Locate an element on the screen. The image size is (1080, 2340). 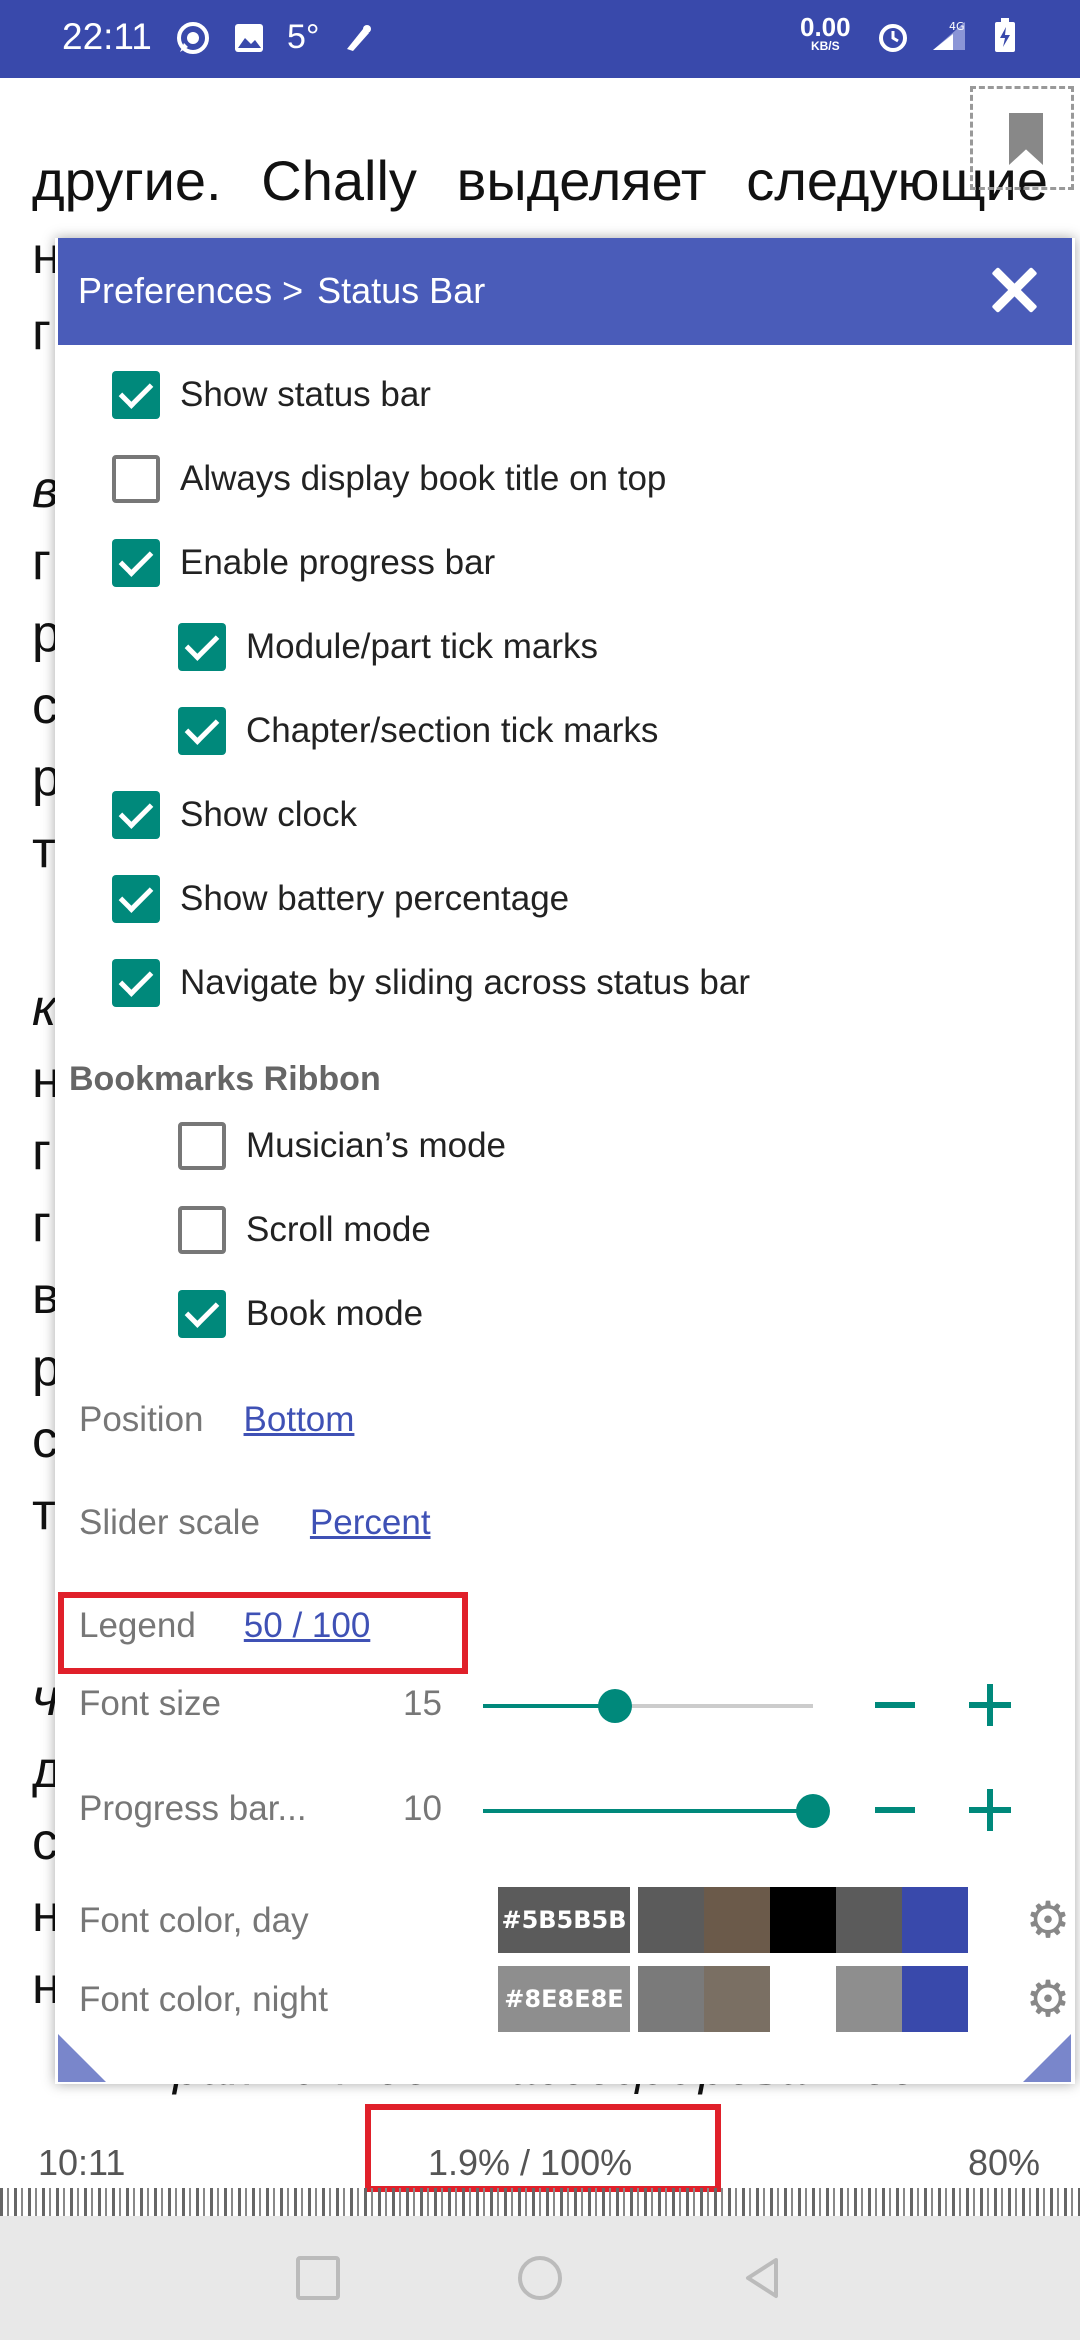
position-link: Bottom is located at coordinates (299, 1420).